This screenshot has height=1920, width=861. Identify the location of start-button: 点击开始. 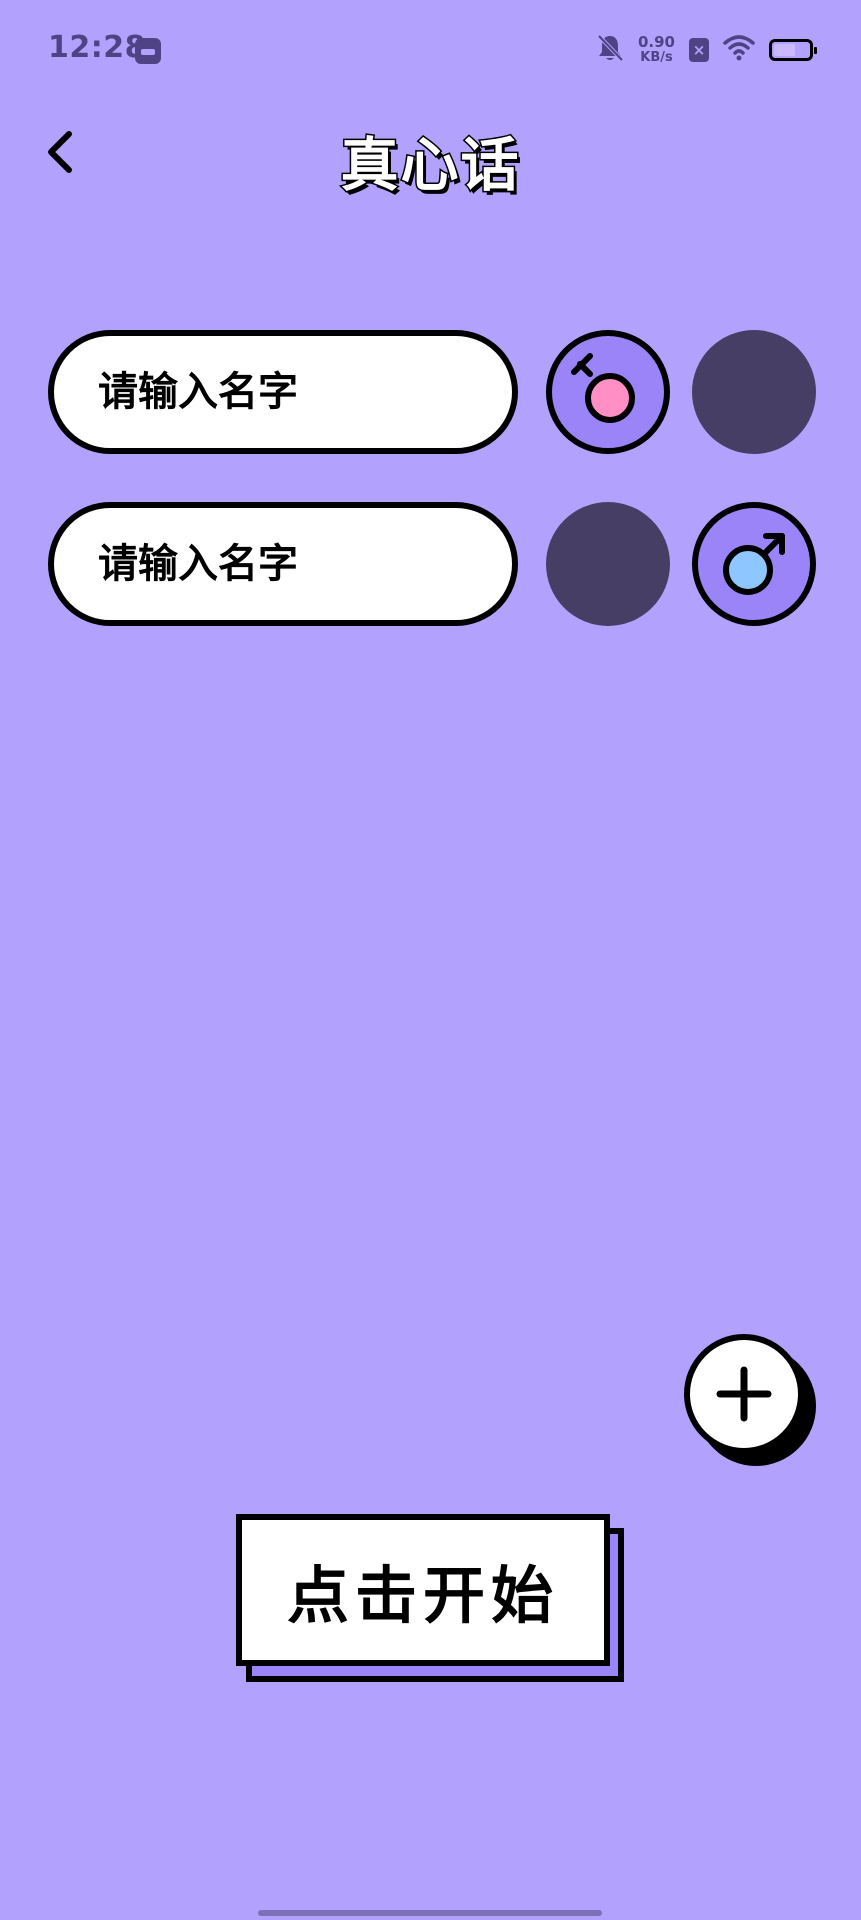
(431, 1599).